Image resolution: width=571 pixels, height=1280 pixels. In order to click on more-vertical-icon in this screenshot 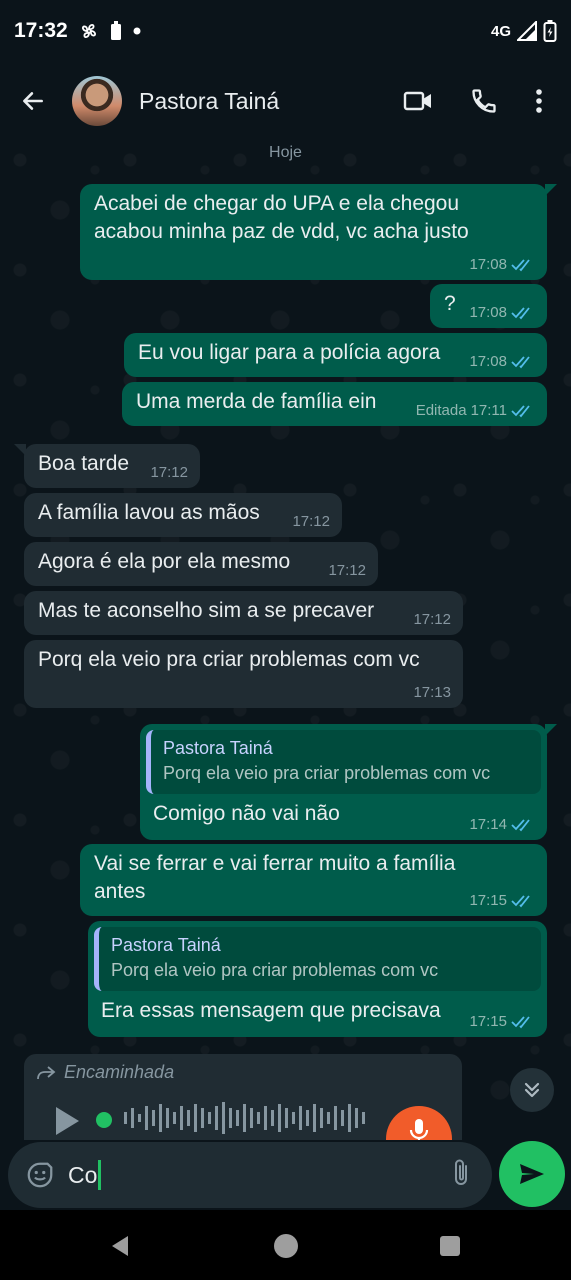, I will do `click(539, 101)`.